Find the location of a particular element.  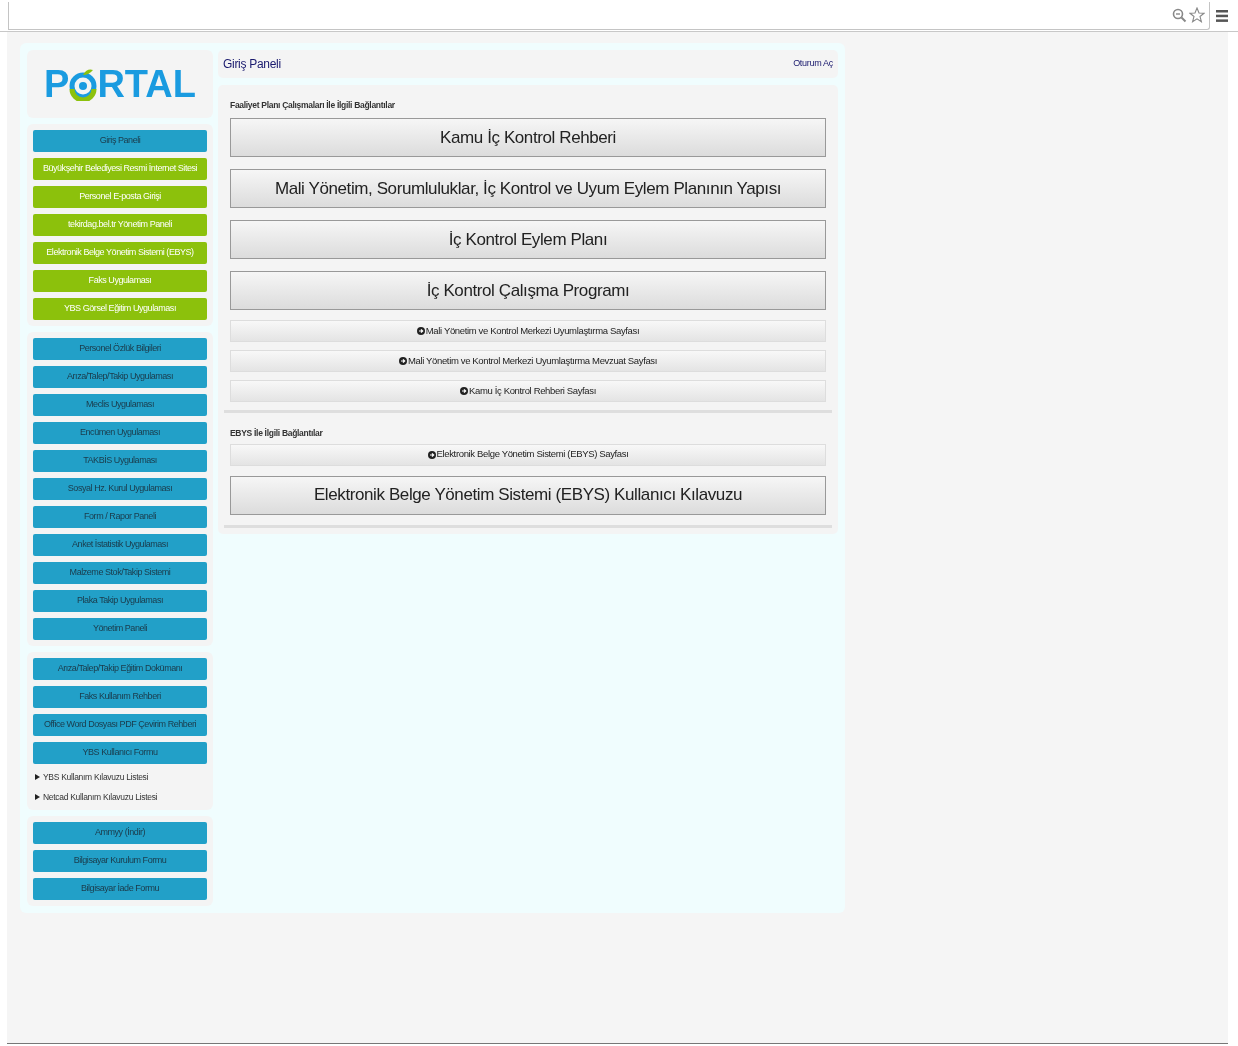

menu-button: Elektronik Belge Yönetim Sistemi (EBYS) is located at coordinates (120, 253).